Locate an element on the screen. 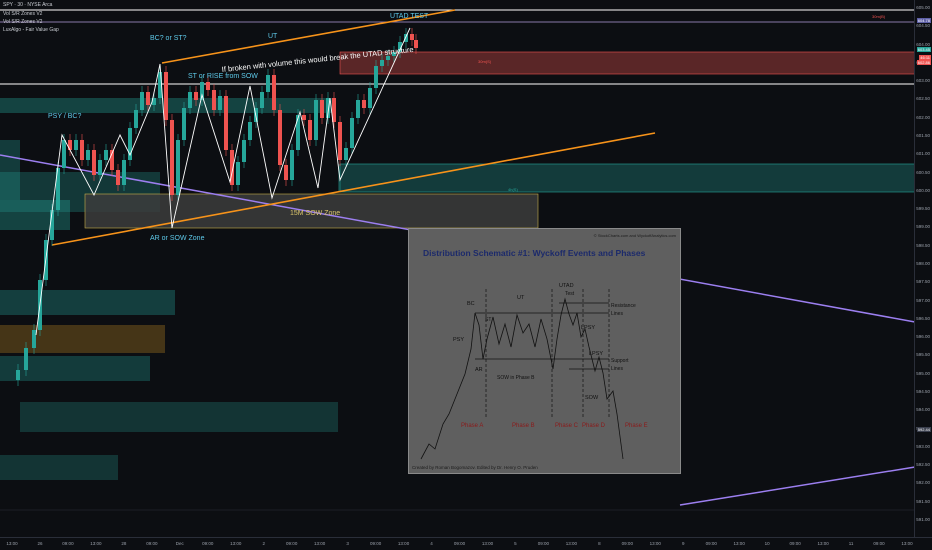 Image resolution: width=932 pixels, height=550 pixels. price-tick: 595.50 is located at coordinates (923, 355).